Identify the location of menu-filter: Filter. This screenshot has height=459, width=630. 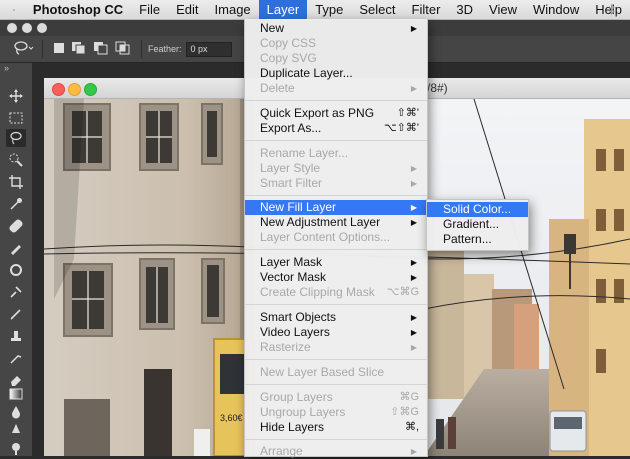
(426, 9).